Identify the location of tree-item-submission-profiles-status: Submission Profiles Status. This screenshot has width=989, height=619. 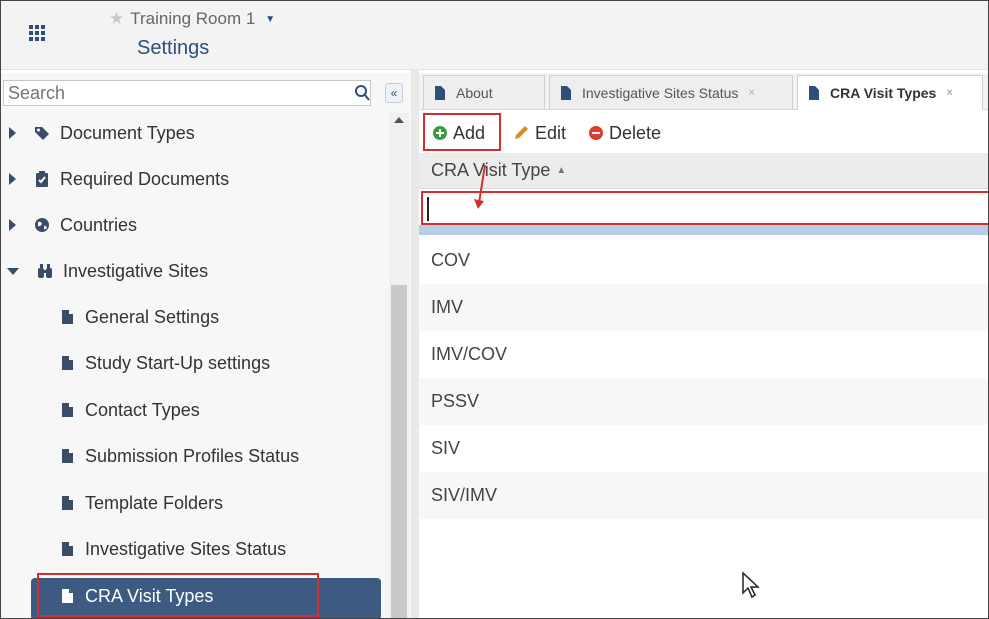
(179, 456).